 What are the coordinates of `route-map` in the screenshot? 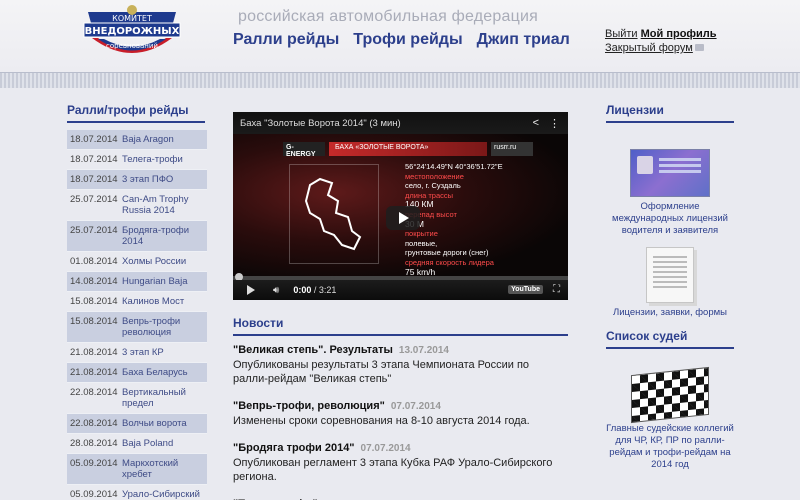 It's located at (334, 214).